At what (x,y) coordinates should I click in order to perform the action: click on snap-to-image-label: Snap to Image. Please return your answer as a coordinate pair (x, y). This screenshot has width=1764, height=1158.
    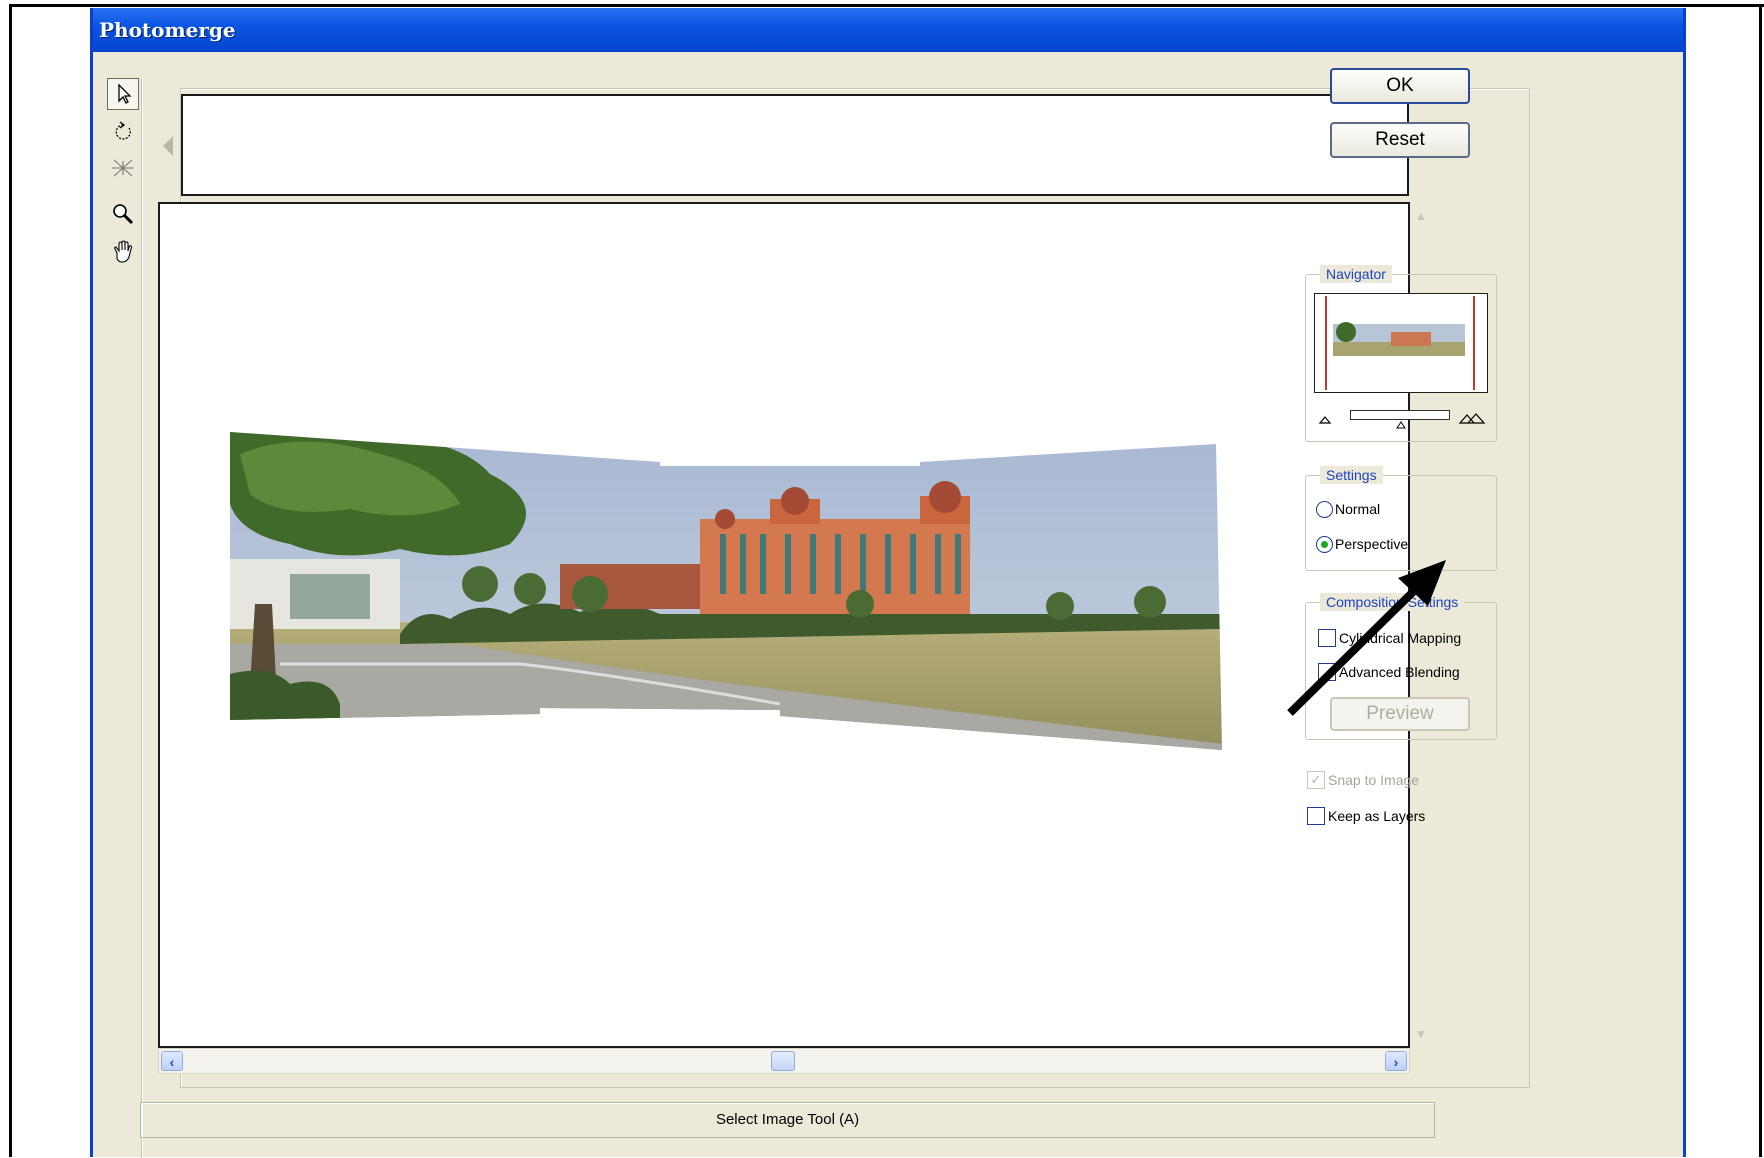
    Looking at the image, I should click on (1374, 780).